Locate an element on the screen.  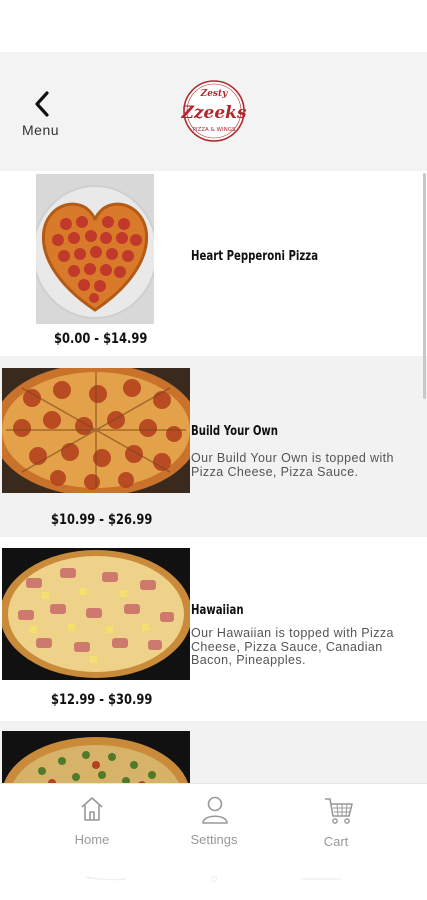
hawaiian-pizza-image is located at coordinates (96, 614).